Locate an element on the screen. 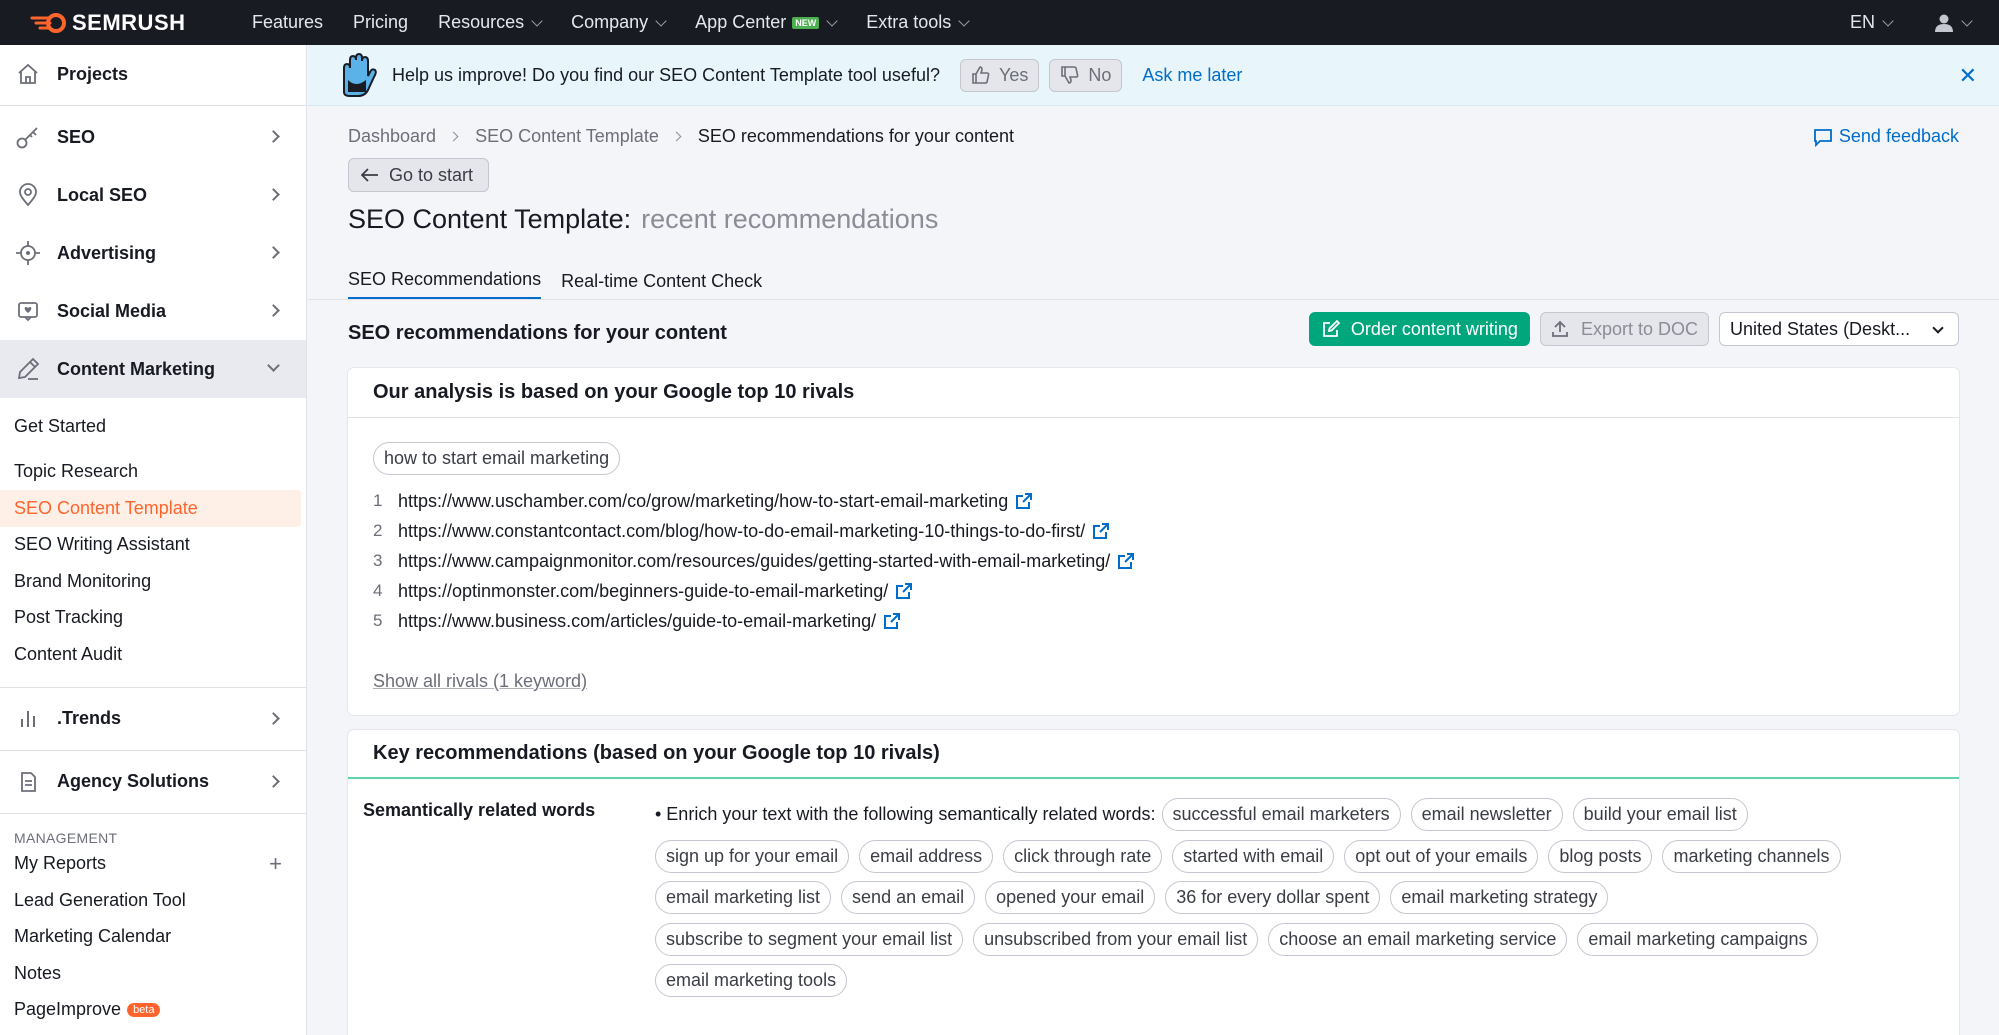 This screenshot has height=1035, width=1999. close-icon: ✕ is located at coordinates (1968, 76).